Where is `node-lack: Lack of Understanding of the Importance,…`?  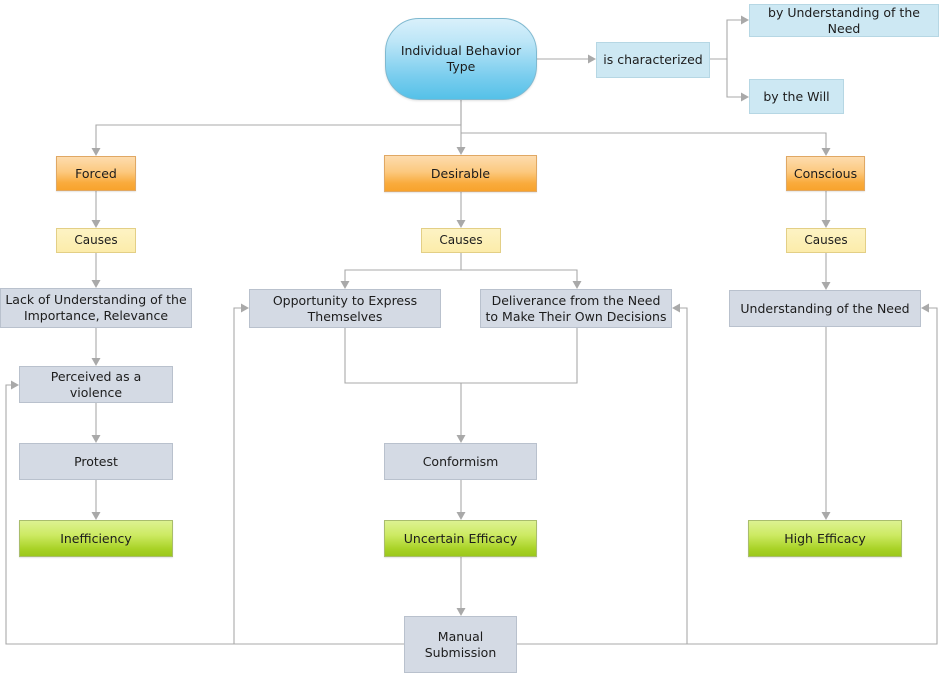 node-lack: Lack of Understanding of the Importance,… is located at coordinates (96, 308).